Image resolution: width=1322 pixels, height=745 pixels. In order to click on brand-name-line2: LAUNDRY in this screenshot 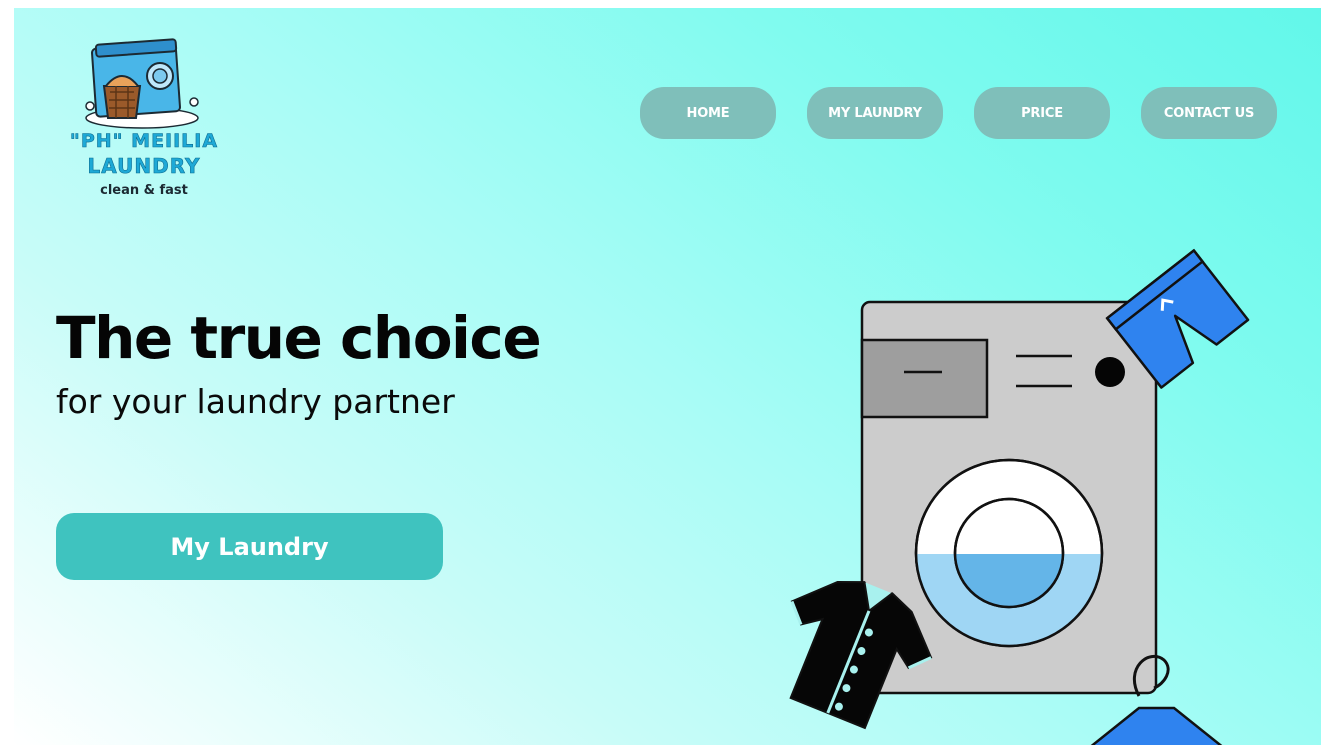, I will do `click(144, 166)`.